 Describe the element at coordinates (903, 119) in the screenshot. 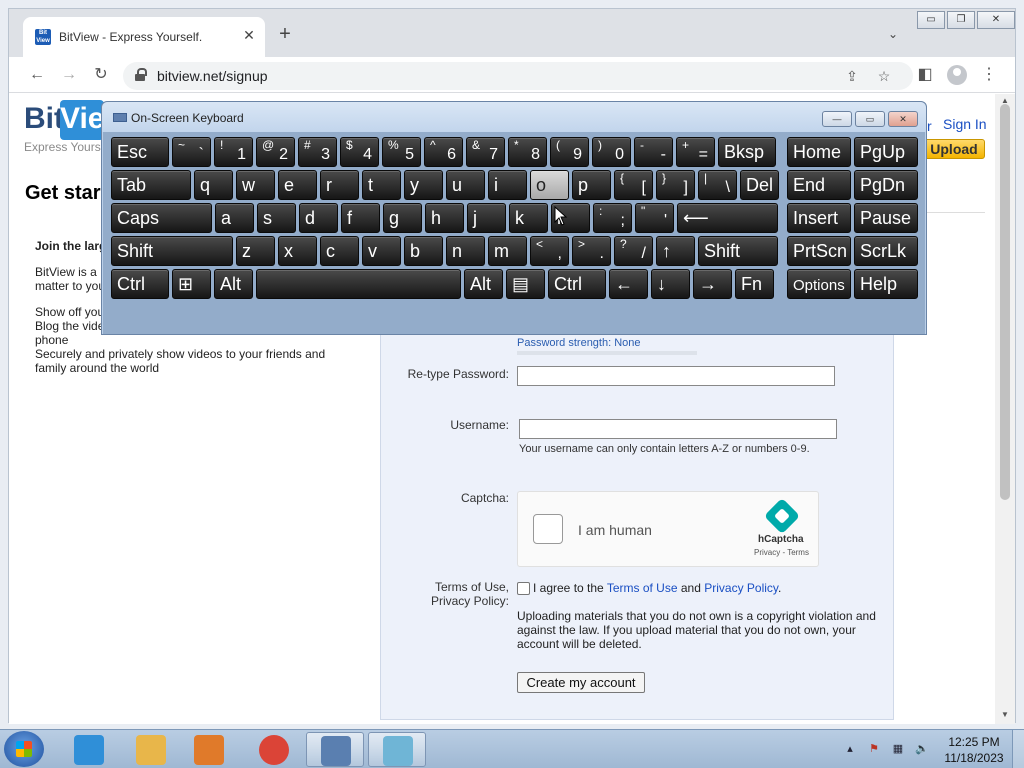

I see `osk-close-button: ✕` at that location.